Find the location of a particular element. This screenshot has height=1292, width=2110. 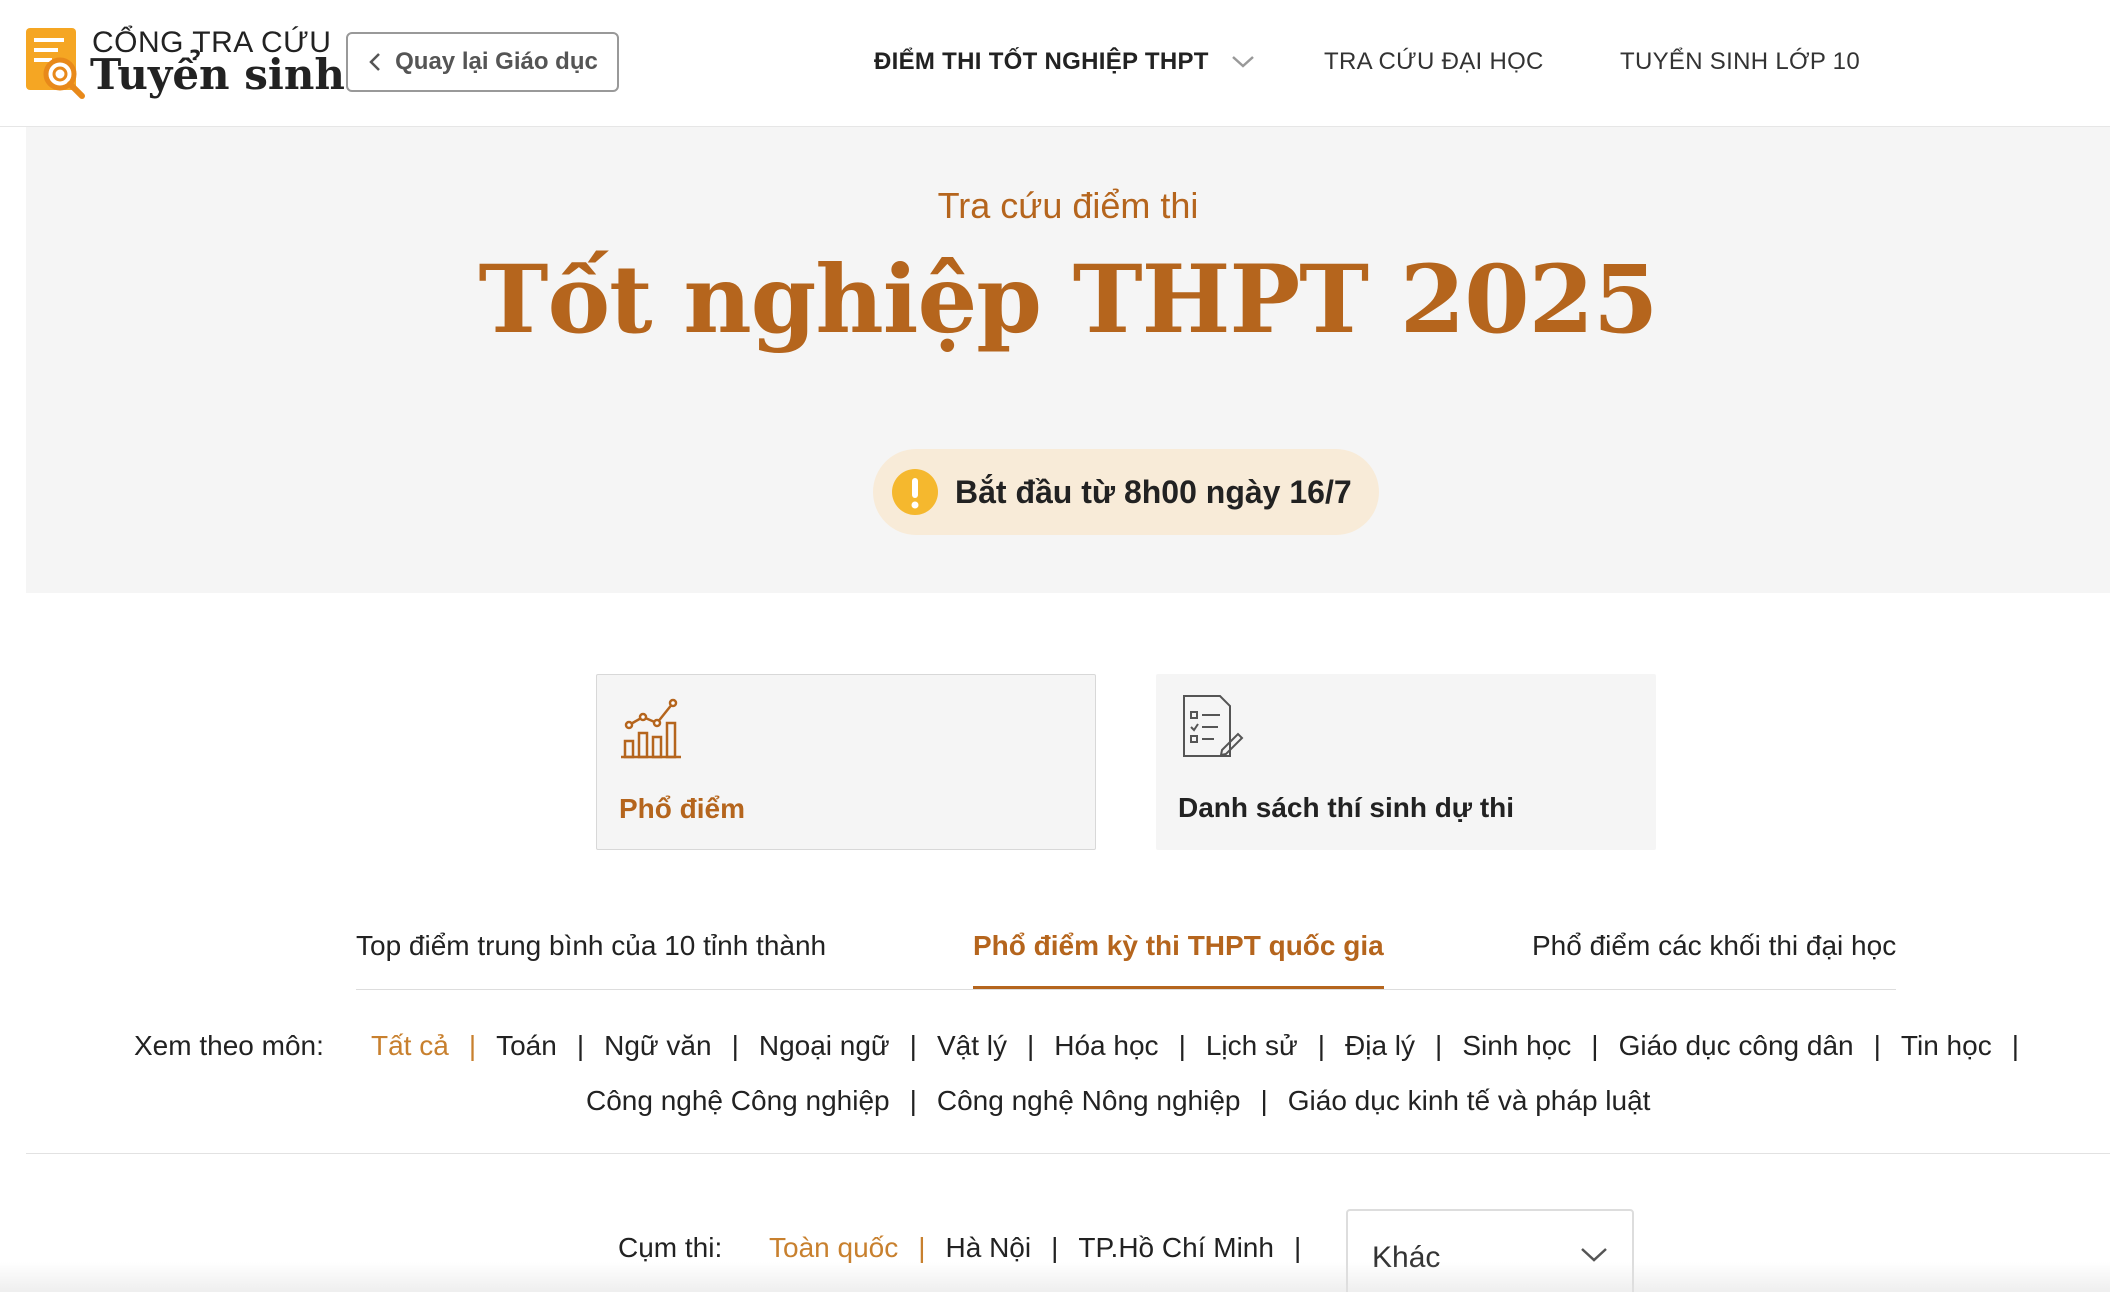

card-danh-sach-thi-sinh: Danh sách thí sinh dự thi is located at coordinates (1406, 762).